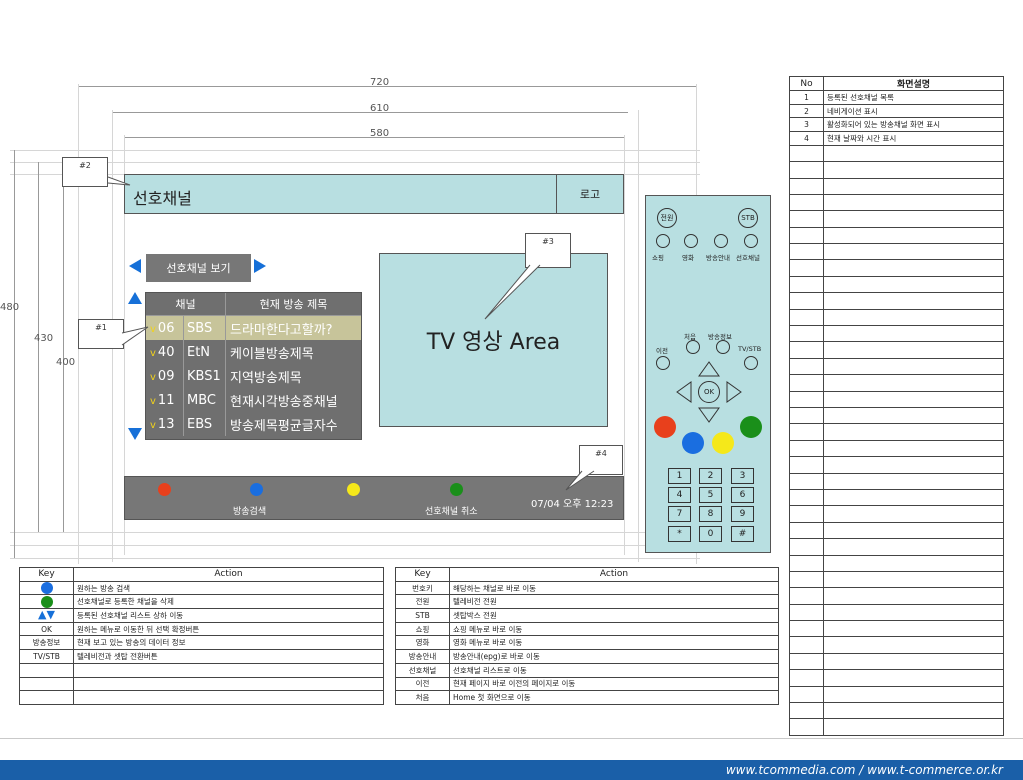 This screenshot has height=780, width=1023. What do you see at coordinates (253, 400) in the screenshot?
I see `channel-row: v 11 MBC 현재시각방송중채널` at bounding box center [253, 400].